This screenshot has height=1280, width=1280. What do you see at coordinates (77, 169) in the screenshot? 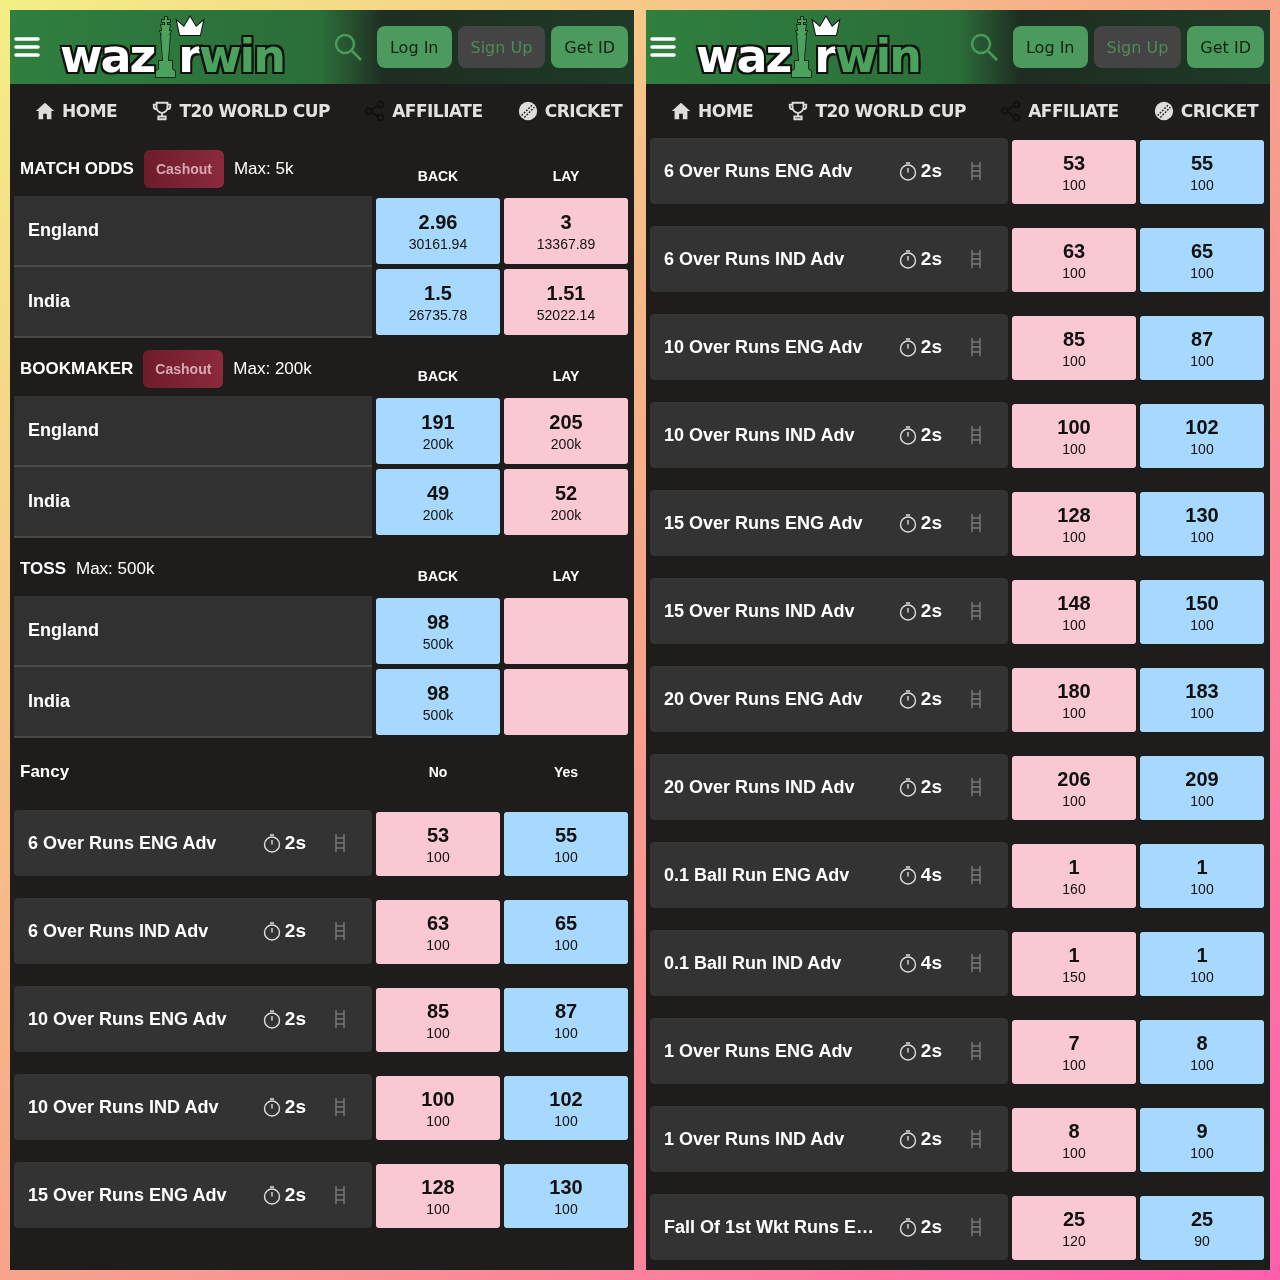
I see `section-title: MATCH ODDS` at bounding box center [77, 169].